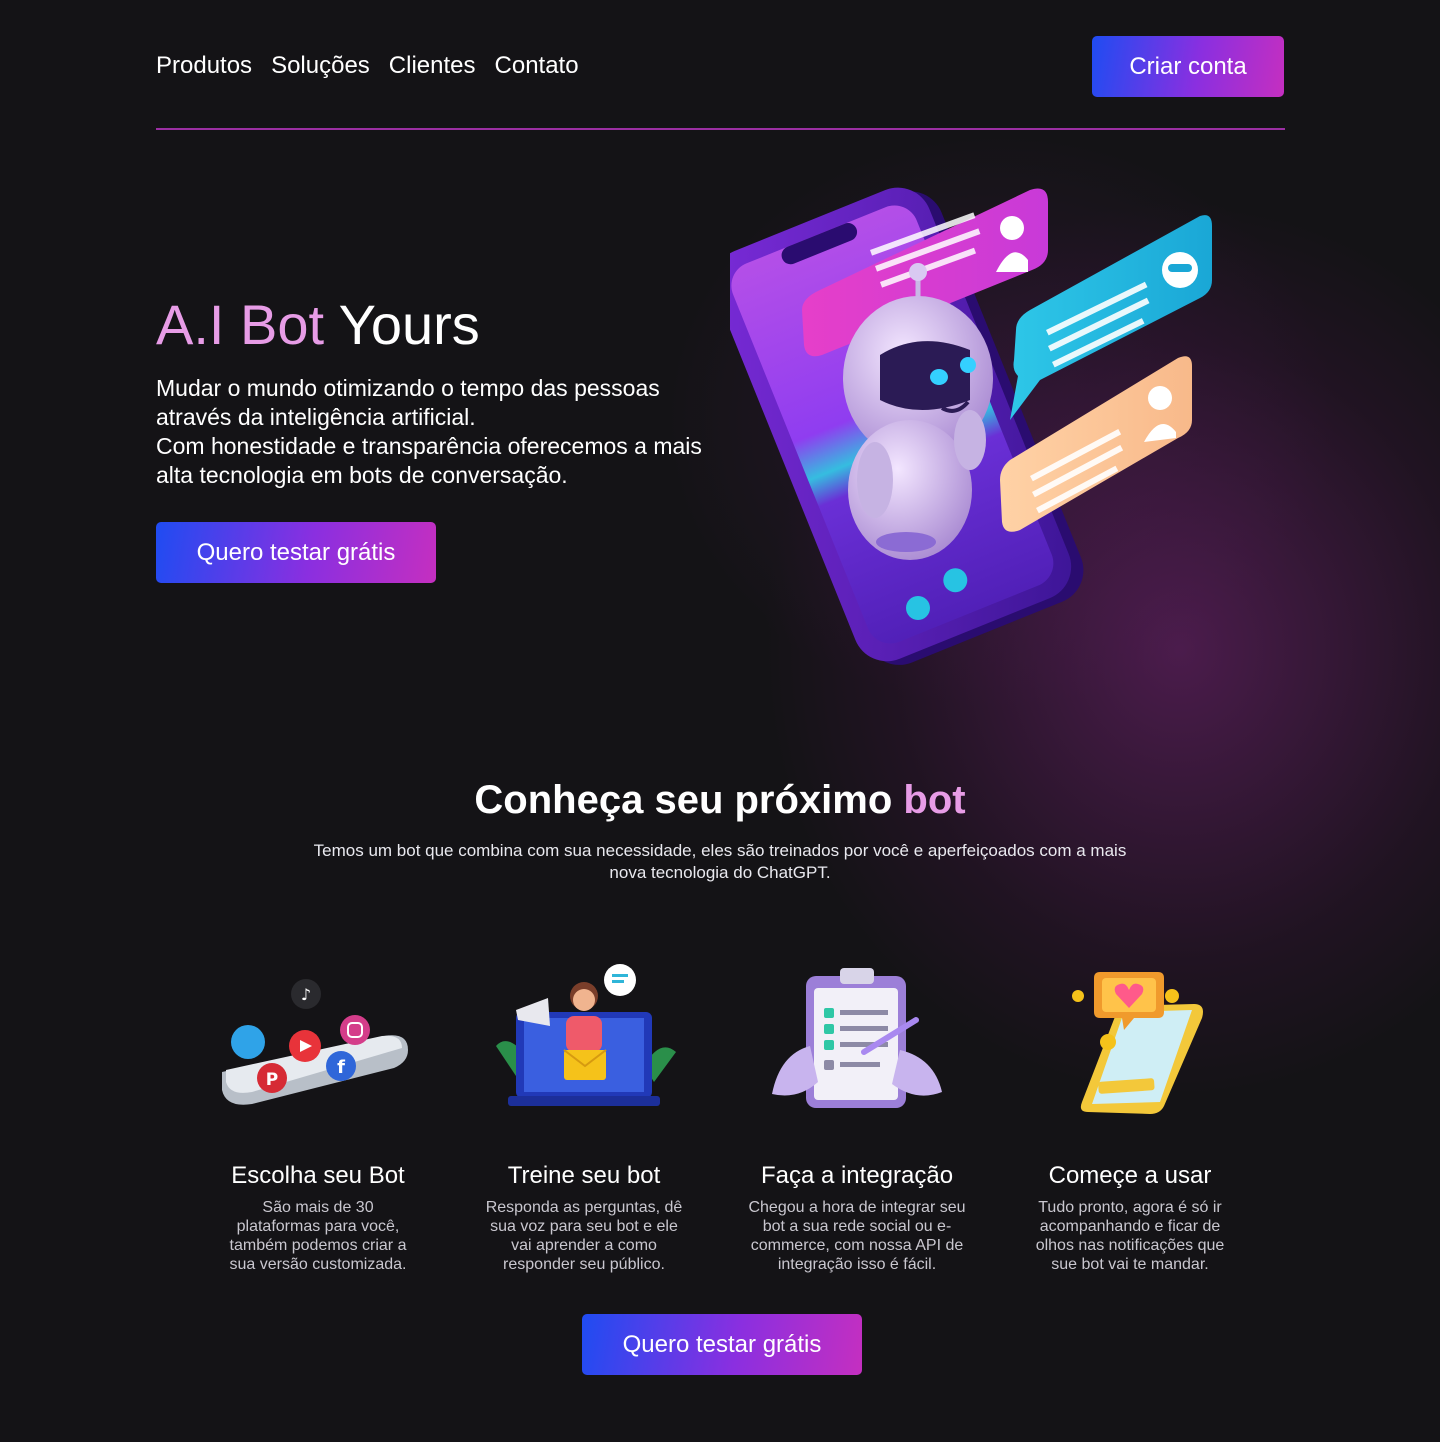  I want to click on nav-item-solucoes: Soluções, so click(320, 66).